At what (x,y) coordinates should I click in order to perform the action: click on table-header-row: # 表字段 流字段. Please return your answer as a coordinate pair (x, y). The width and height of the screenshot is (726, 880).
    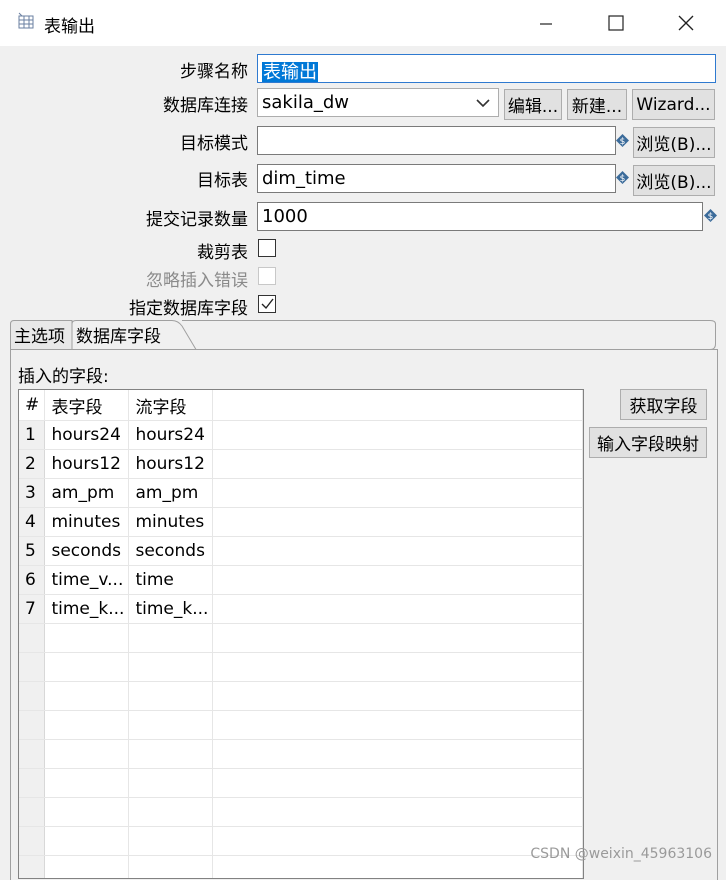
    Looking at the image, I should click on (301, 405).